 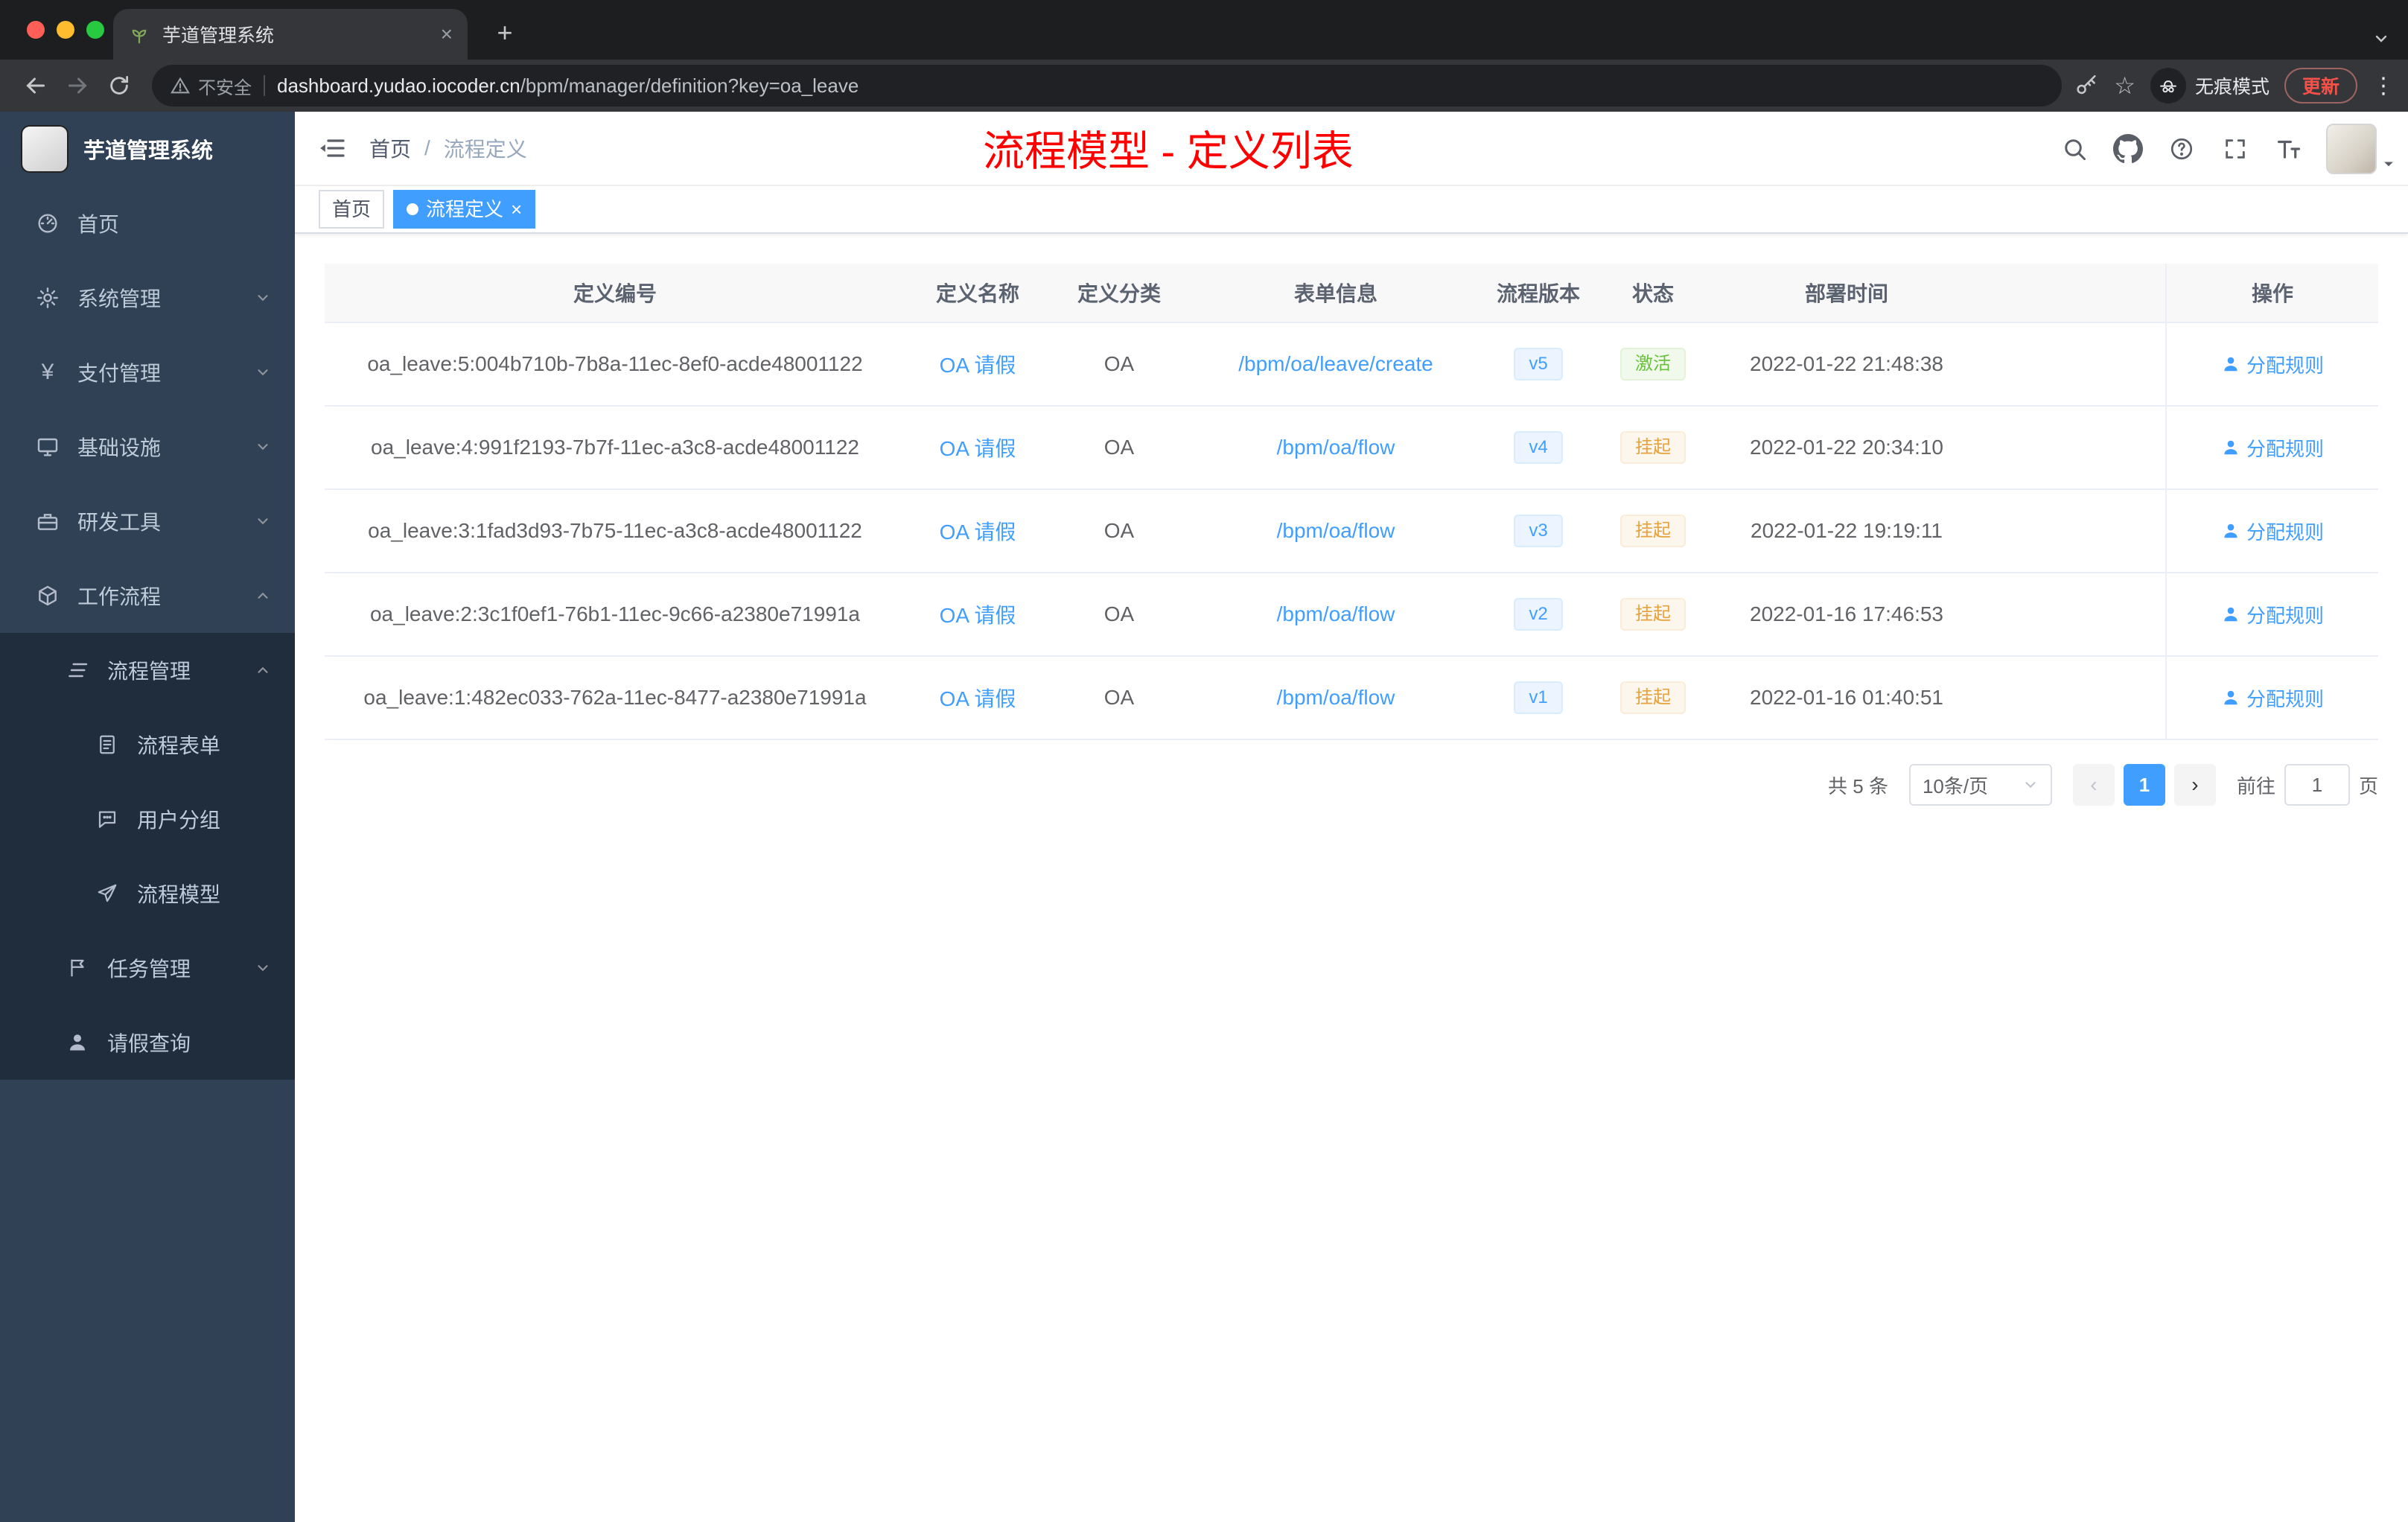 What do you see at coordinates (36, 85) in the screenshot?
I see `back-button` at bounding box center [36, 85].